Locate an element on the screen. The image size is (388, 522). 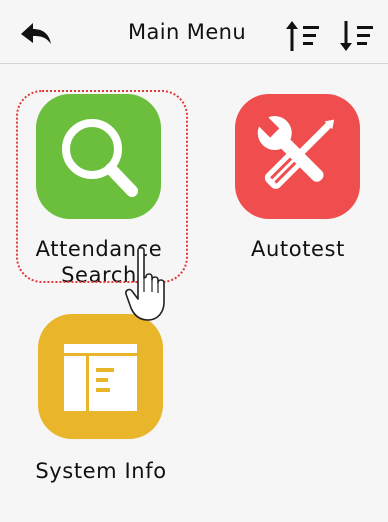
header-bar: Main Menu is located at coordinates (194, 32).